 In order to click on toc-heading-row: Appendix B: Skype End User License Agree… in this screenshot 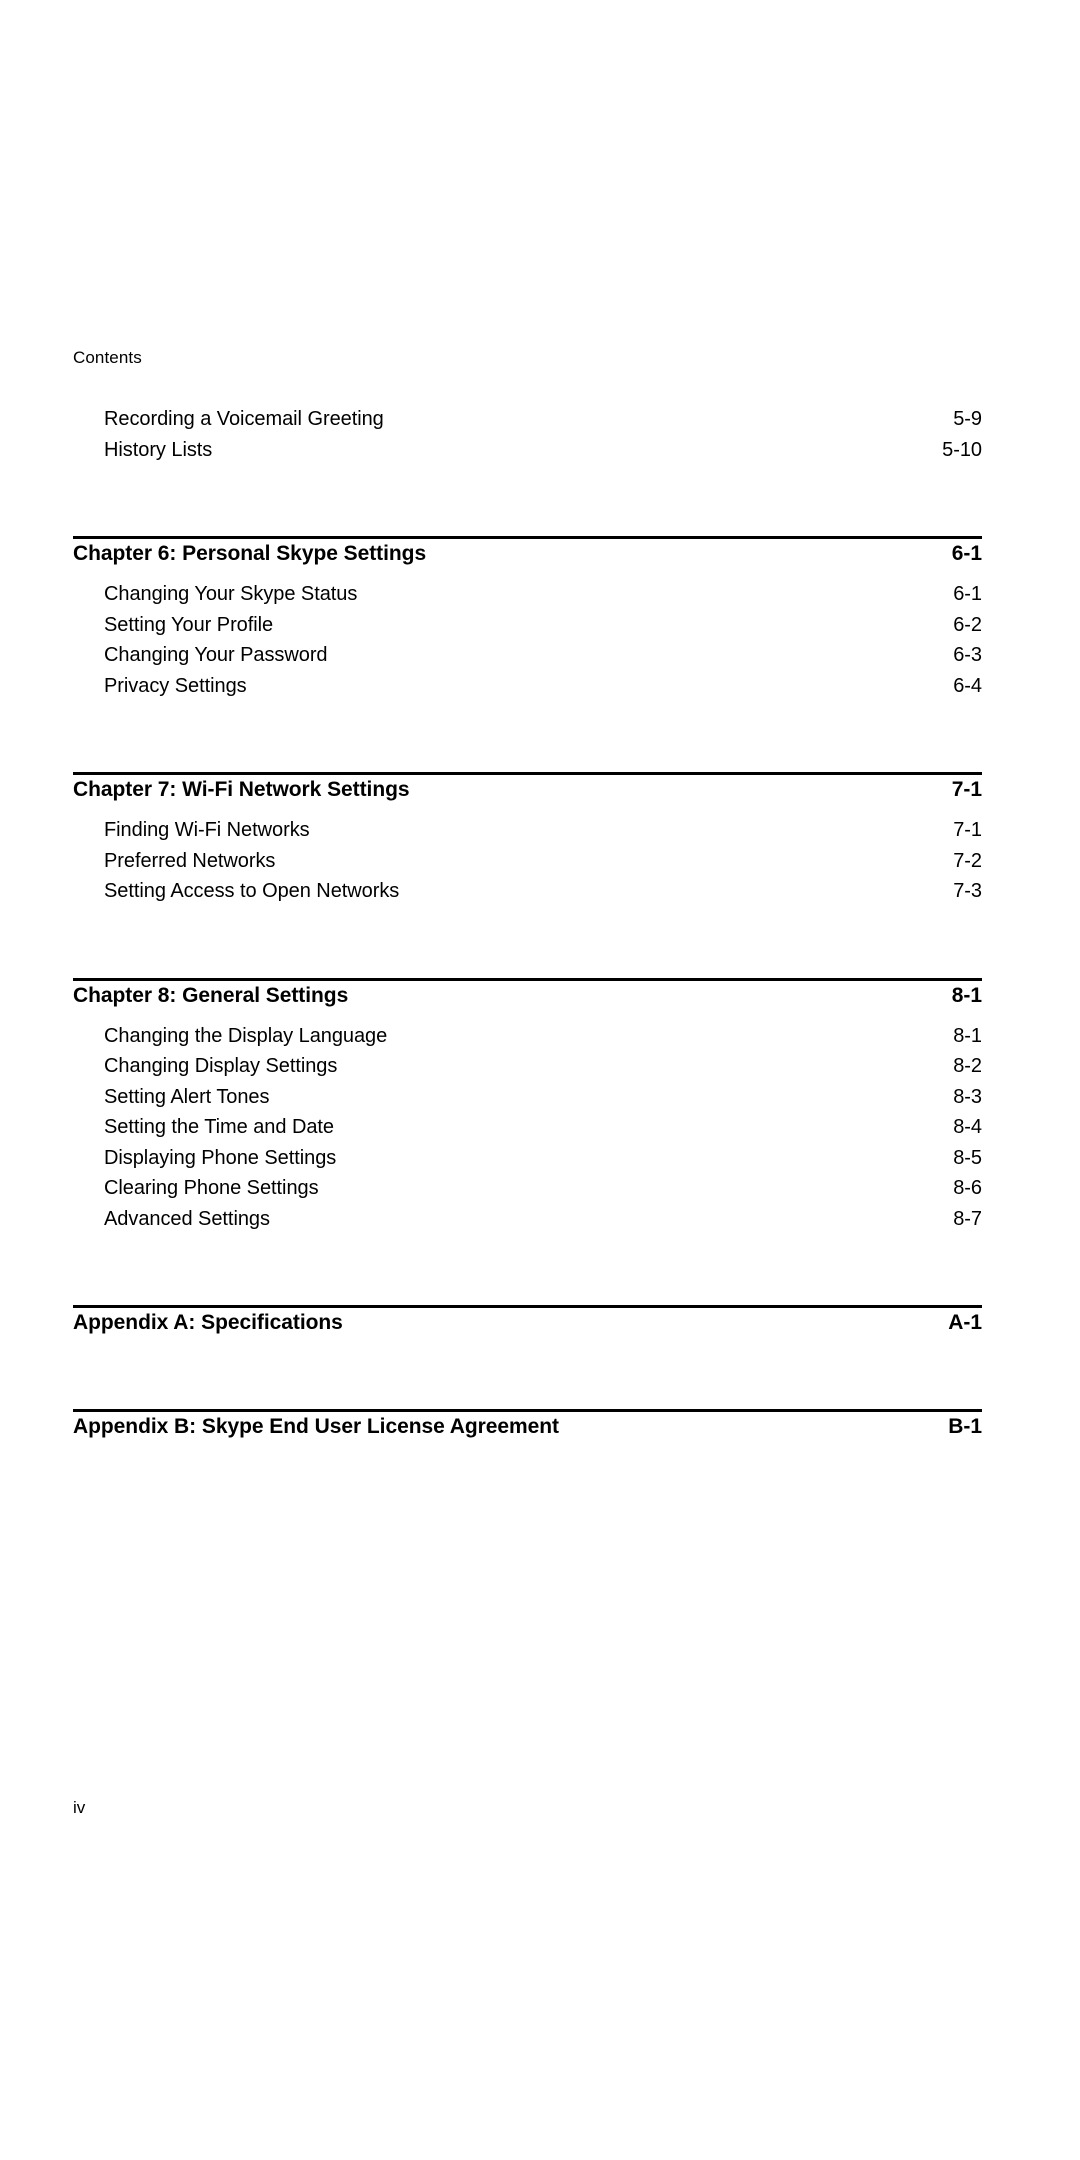, I will do `click(527, 1427)`.